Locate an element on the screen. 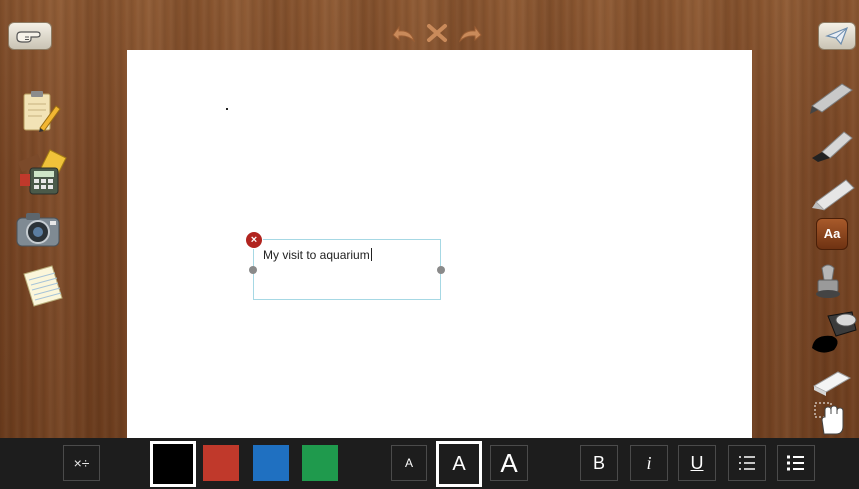  lined-paper-icon is located at coordinates (43, 286).